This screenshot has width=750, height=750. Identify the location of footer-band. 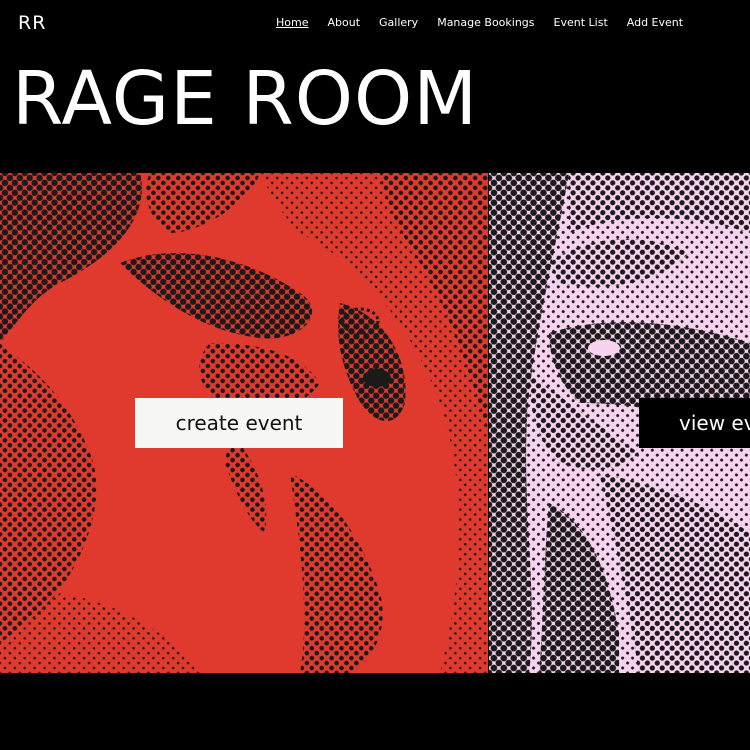
(375, 711).